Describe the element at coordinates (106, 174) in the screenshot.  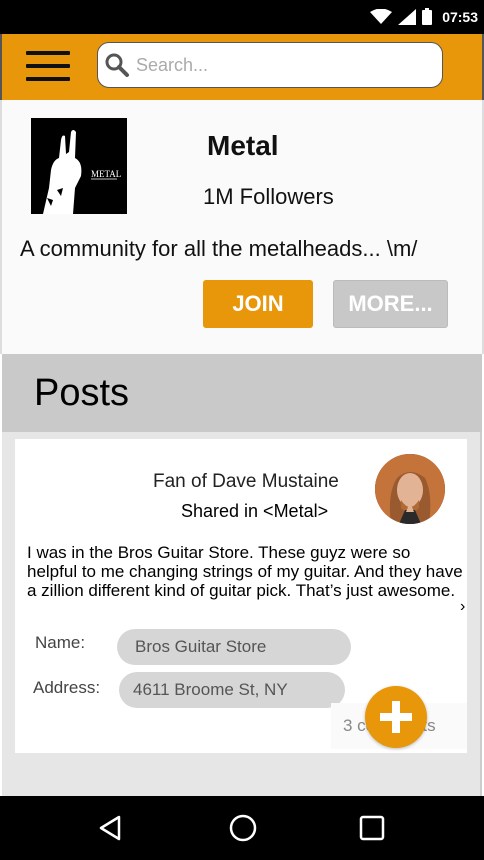
I see `community-logo-text: METAL` at that location.